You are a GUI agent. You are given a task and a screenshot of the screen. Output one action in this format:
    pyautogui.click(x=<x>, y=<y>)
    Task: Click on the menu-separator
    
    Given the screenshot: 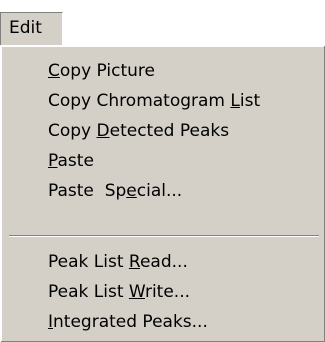 What is the action you would take?
    pyautogui.click(x=164, y=236)
    